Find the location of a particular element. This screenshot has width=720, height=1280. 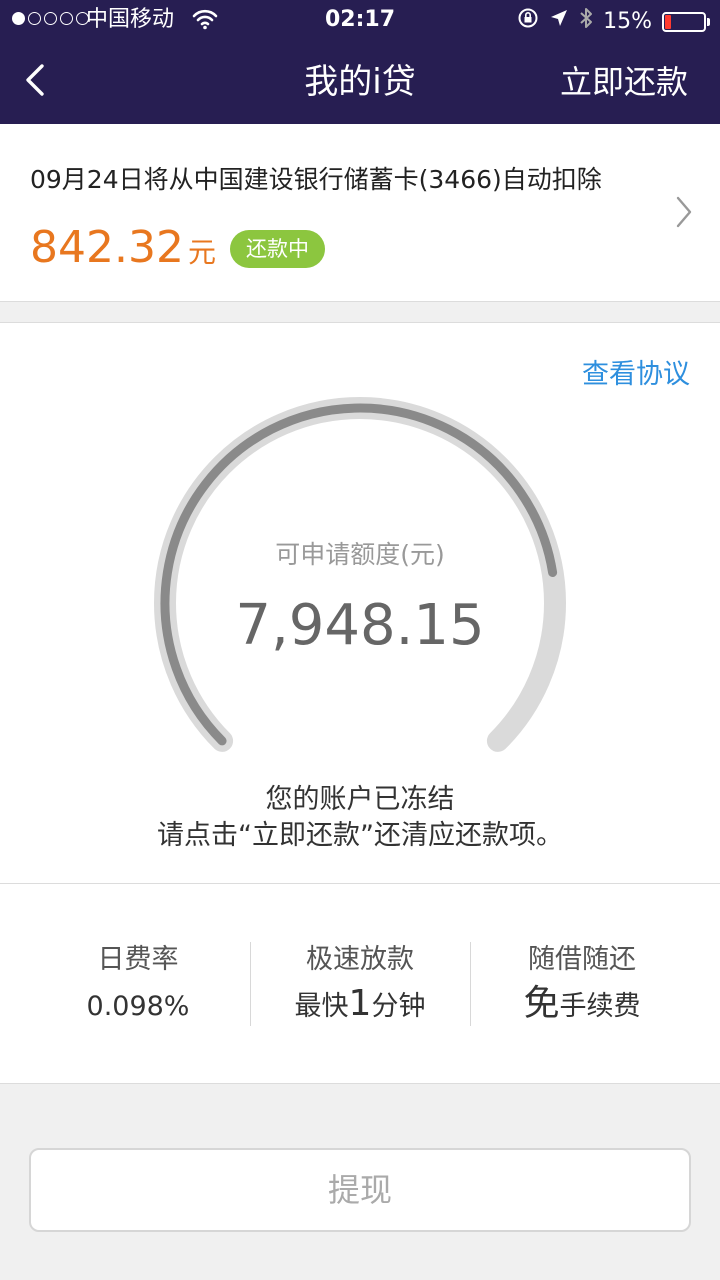

feature-fast-disbursement: 极速放款 最快1分钟 is located at coordinates (360, 984).